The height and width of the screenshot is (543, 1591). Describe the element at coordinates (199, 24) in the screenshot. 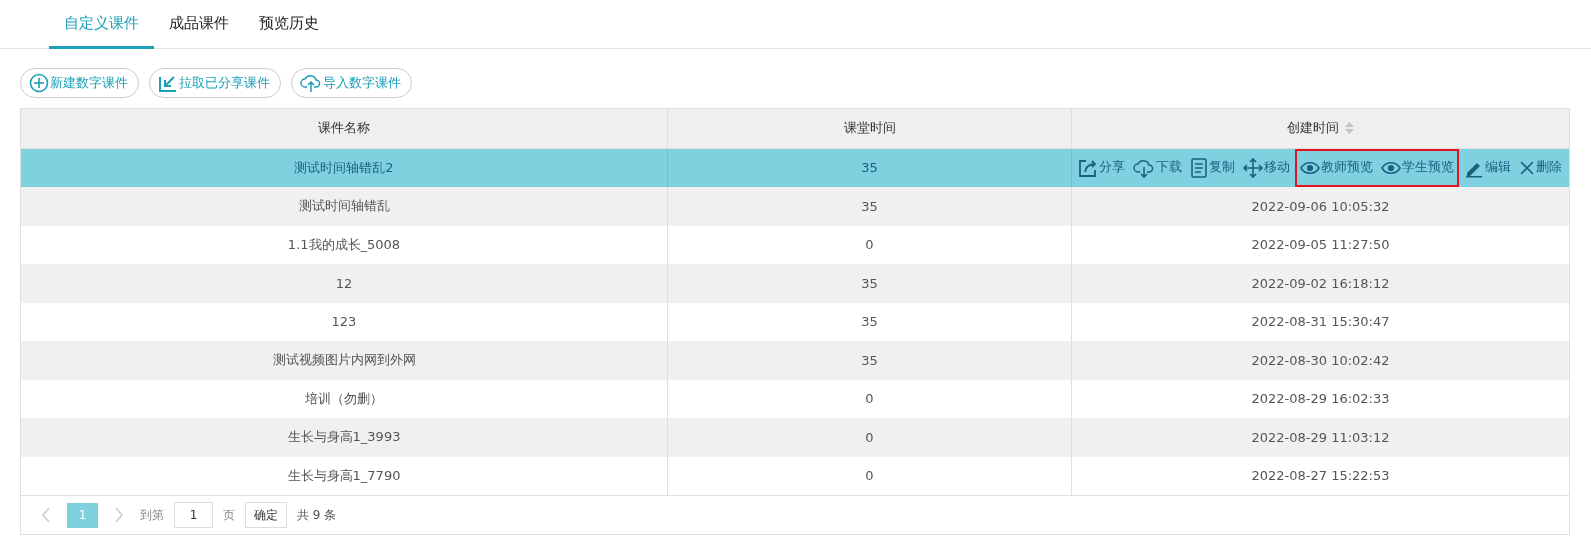

I see `tab: 成品课件` at that location.